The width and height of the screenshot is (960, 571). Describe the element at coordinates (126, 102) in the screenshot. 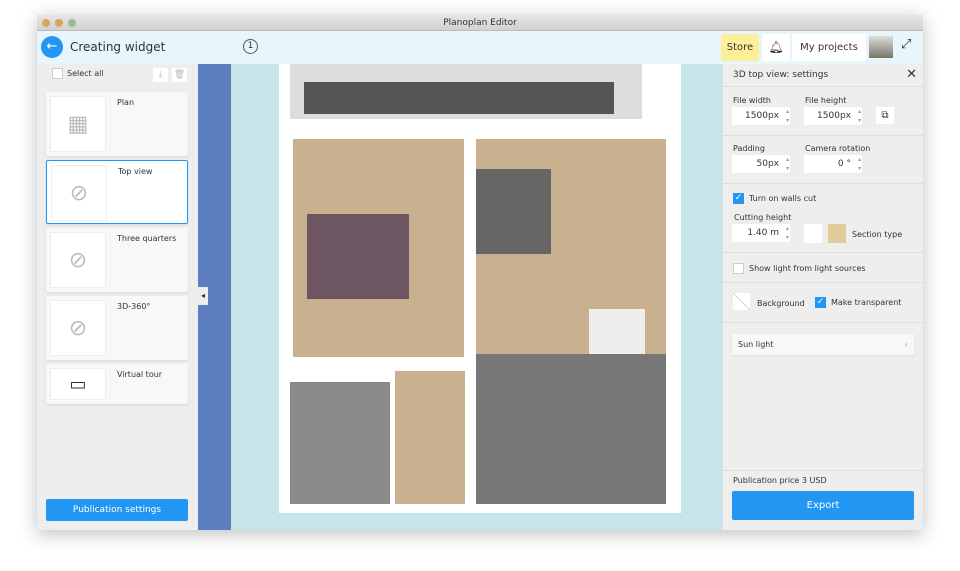

I see `card-label: Plan` at that location.